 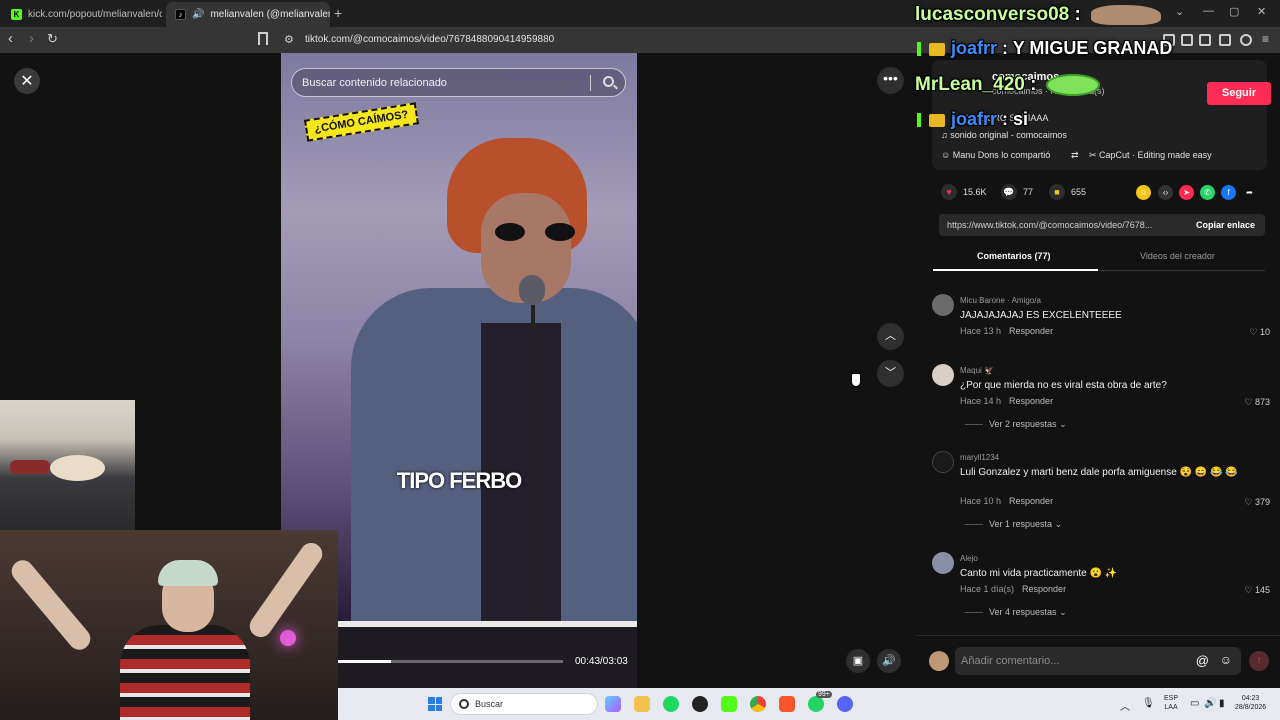 I want to click on comment-user: Maqui 🦅, so click(x=977, y=370).